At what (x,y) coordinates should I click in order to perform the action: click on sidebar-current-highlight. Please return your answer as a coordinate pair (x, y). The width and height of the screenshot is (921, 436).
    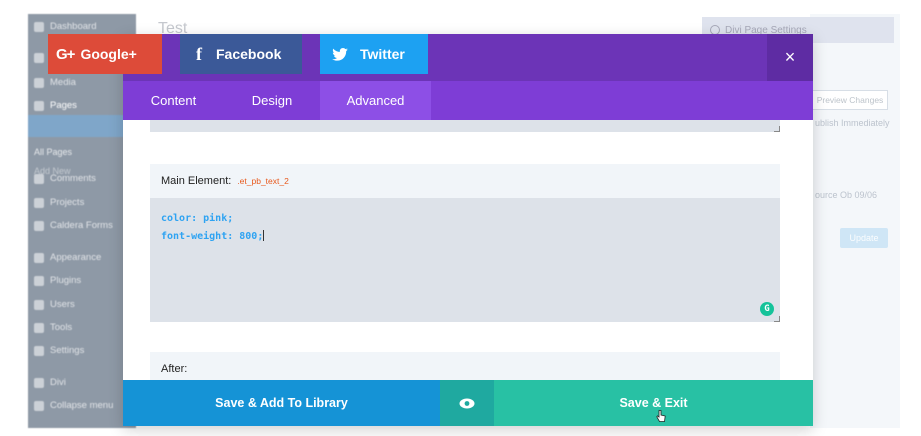
    Looking at the image, I should click on (82, 126).